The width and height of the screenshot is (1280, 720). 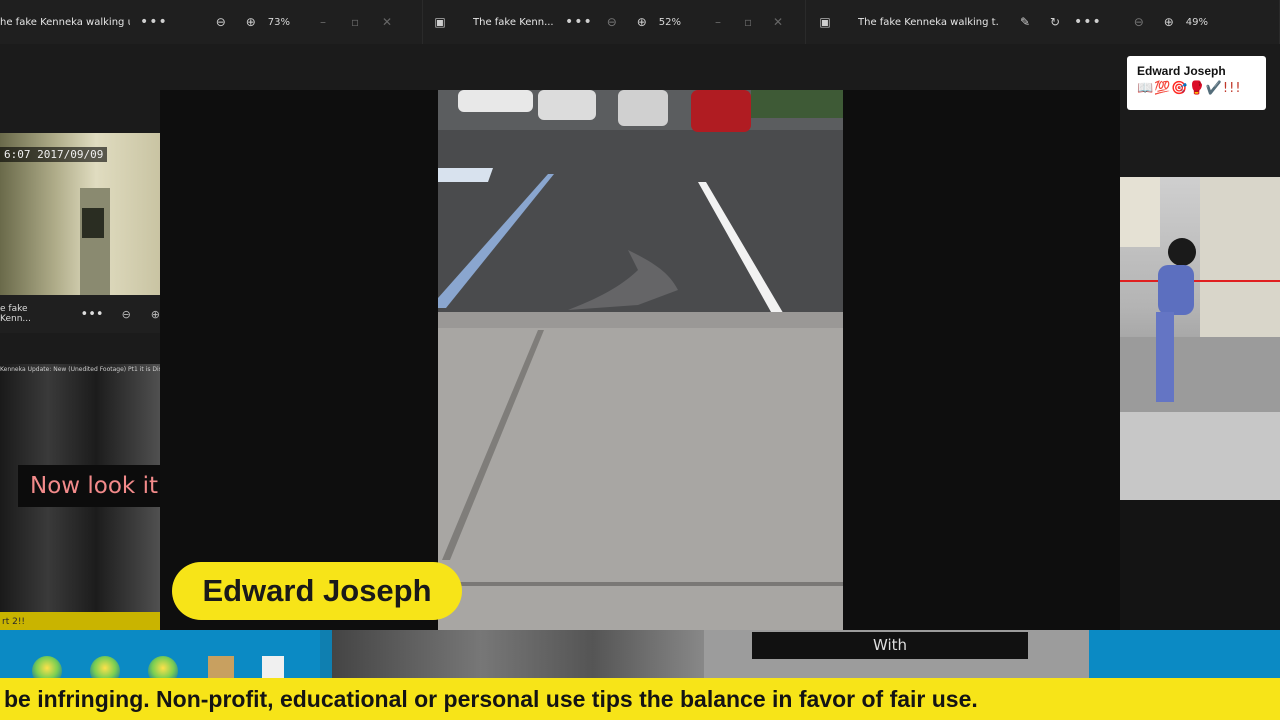 I want to click on expansion-joint, so click(x=640, y=584).